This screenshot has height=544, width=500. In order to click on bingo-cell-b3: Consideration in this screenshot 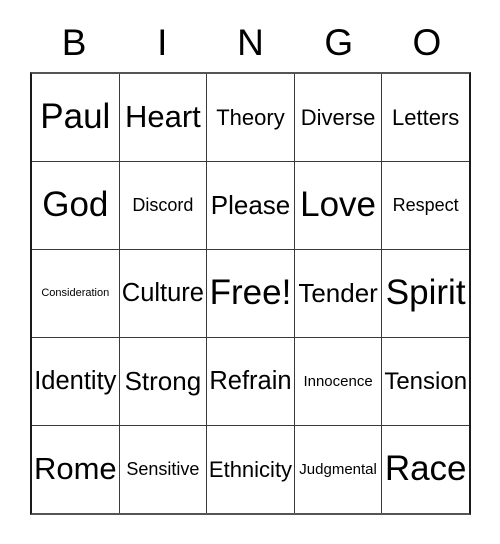, I will do `click(76, 293)`.